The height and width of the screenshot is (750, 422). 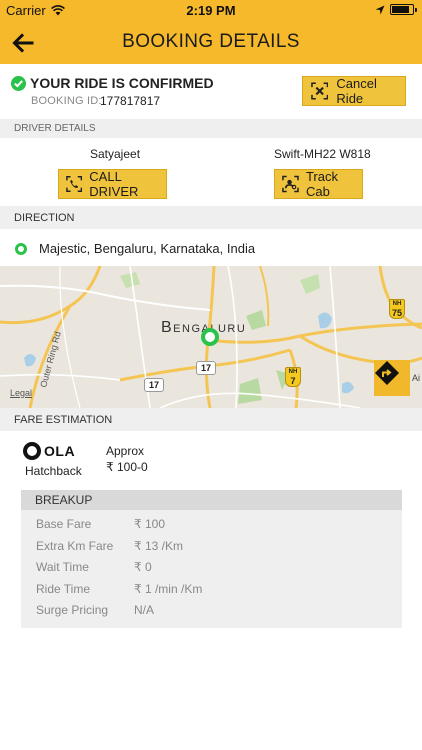 I want to click on car-type: Hatchback, so click(x=53, y=471).